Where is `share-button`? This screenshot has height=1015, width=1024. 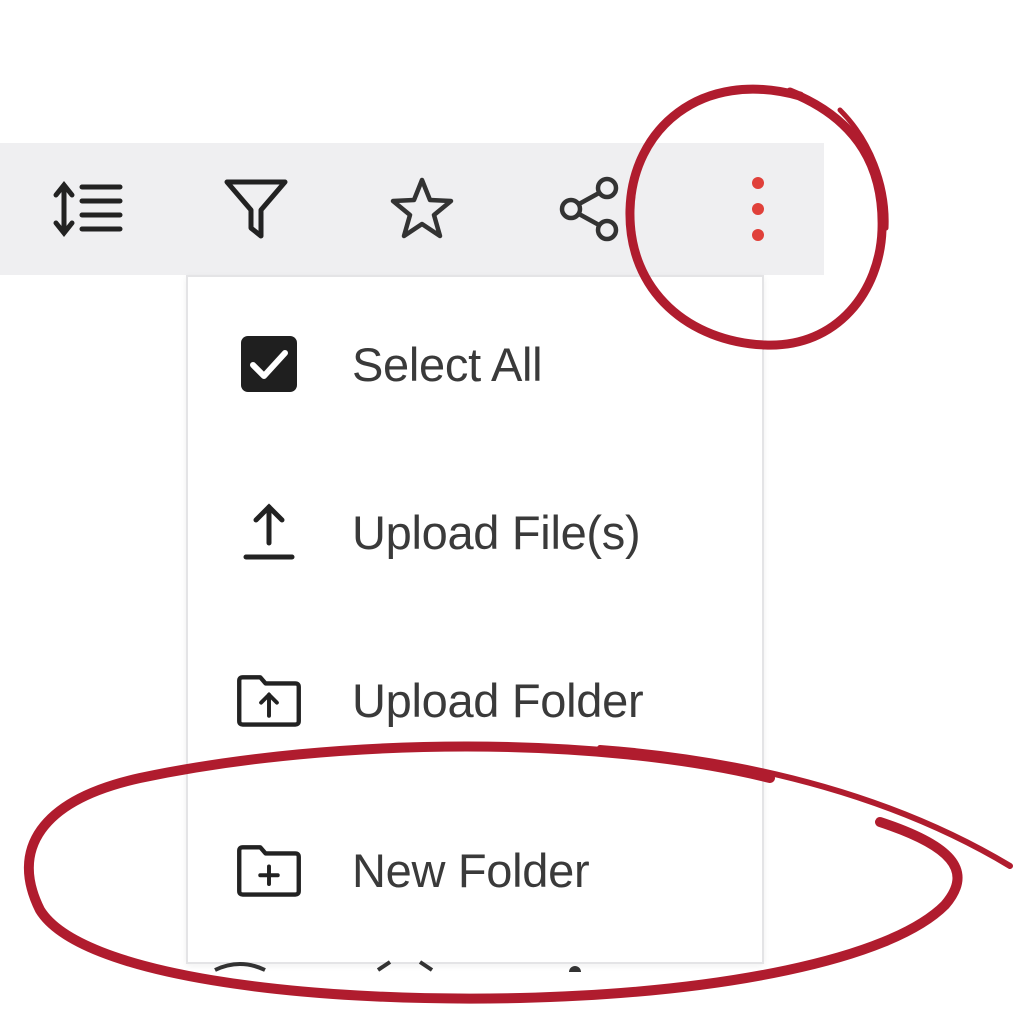
share-button is located at coordinates (590, 209).